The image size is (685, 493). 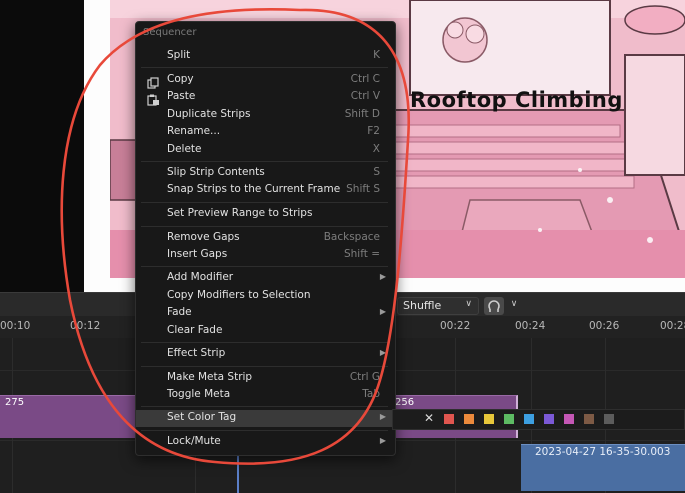 I want to click on ruler-tick-label: 00:22, so click(x=455, y=326).